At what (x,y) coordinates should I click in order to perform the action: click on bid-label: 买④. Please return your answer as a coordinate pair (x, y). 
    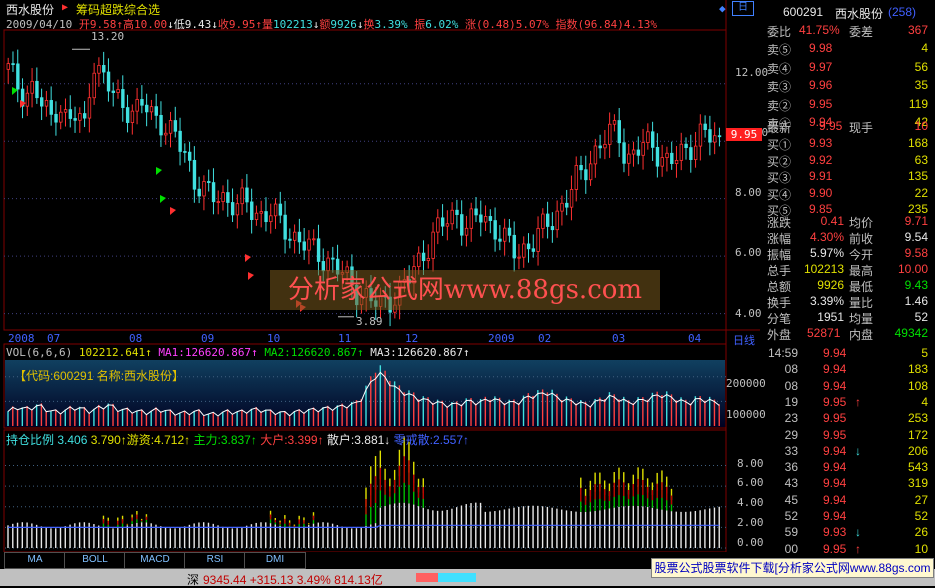
    Looking at the image, I should click on (779, 194).